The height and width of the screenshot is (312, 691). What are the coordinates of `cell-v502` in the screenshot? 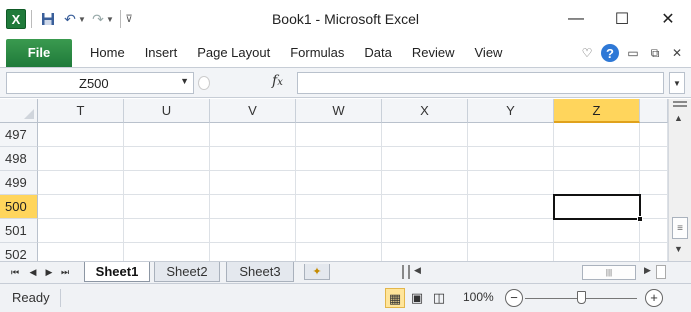 It's located at (253, 252).